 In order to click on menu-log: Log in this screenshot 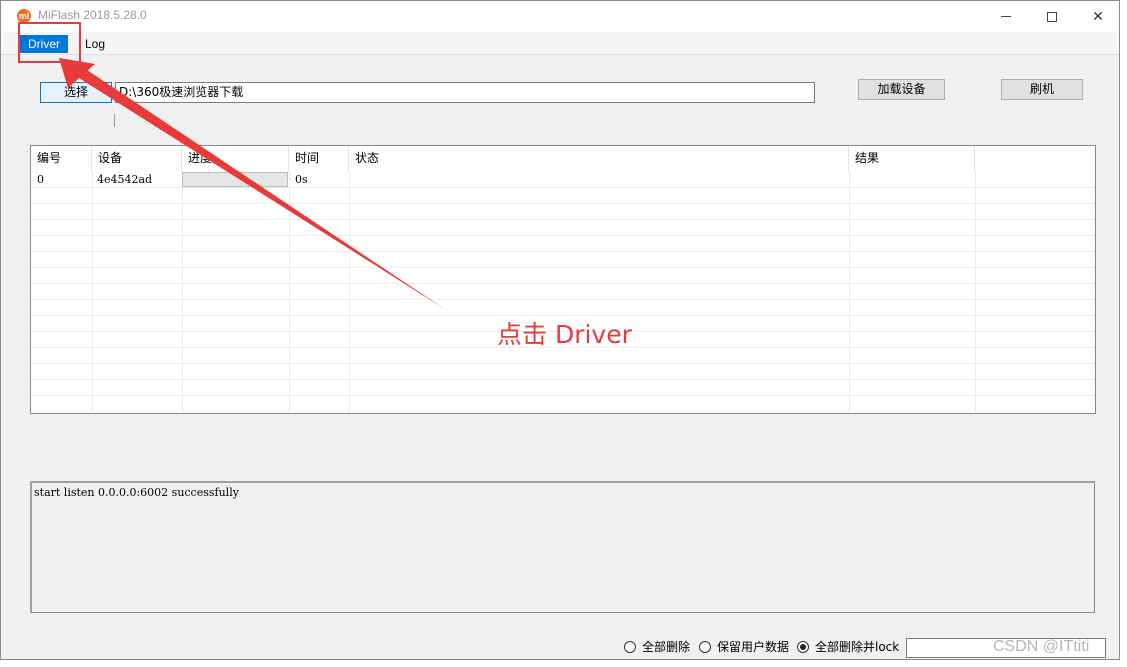, I will do `click(95, 44)`.